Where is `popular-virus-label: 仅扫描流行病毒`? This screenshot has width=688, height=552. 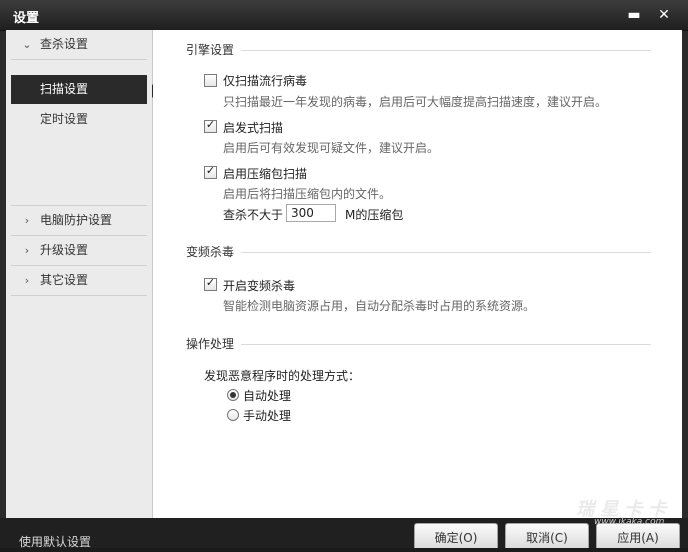
popular-virus-label: 仅扫描流行病毒 is located at coordinates (265, 81).